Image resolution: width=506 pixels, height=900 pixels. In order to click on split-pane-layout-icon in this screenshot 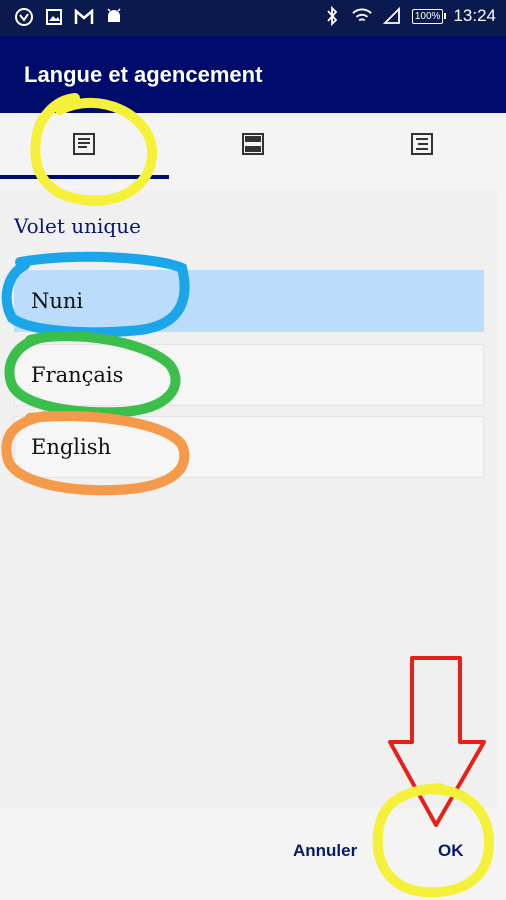, I will do `click(253, 146)`.